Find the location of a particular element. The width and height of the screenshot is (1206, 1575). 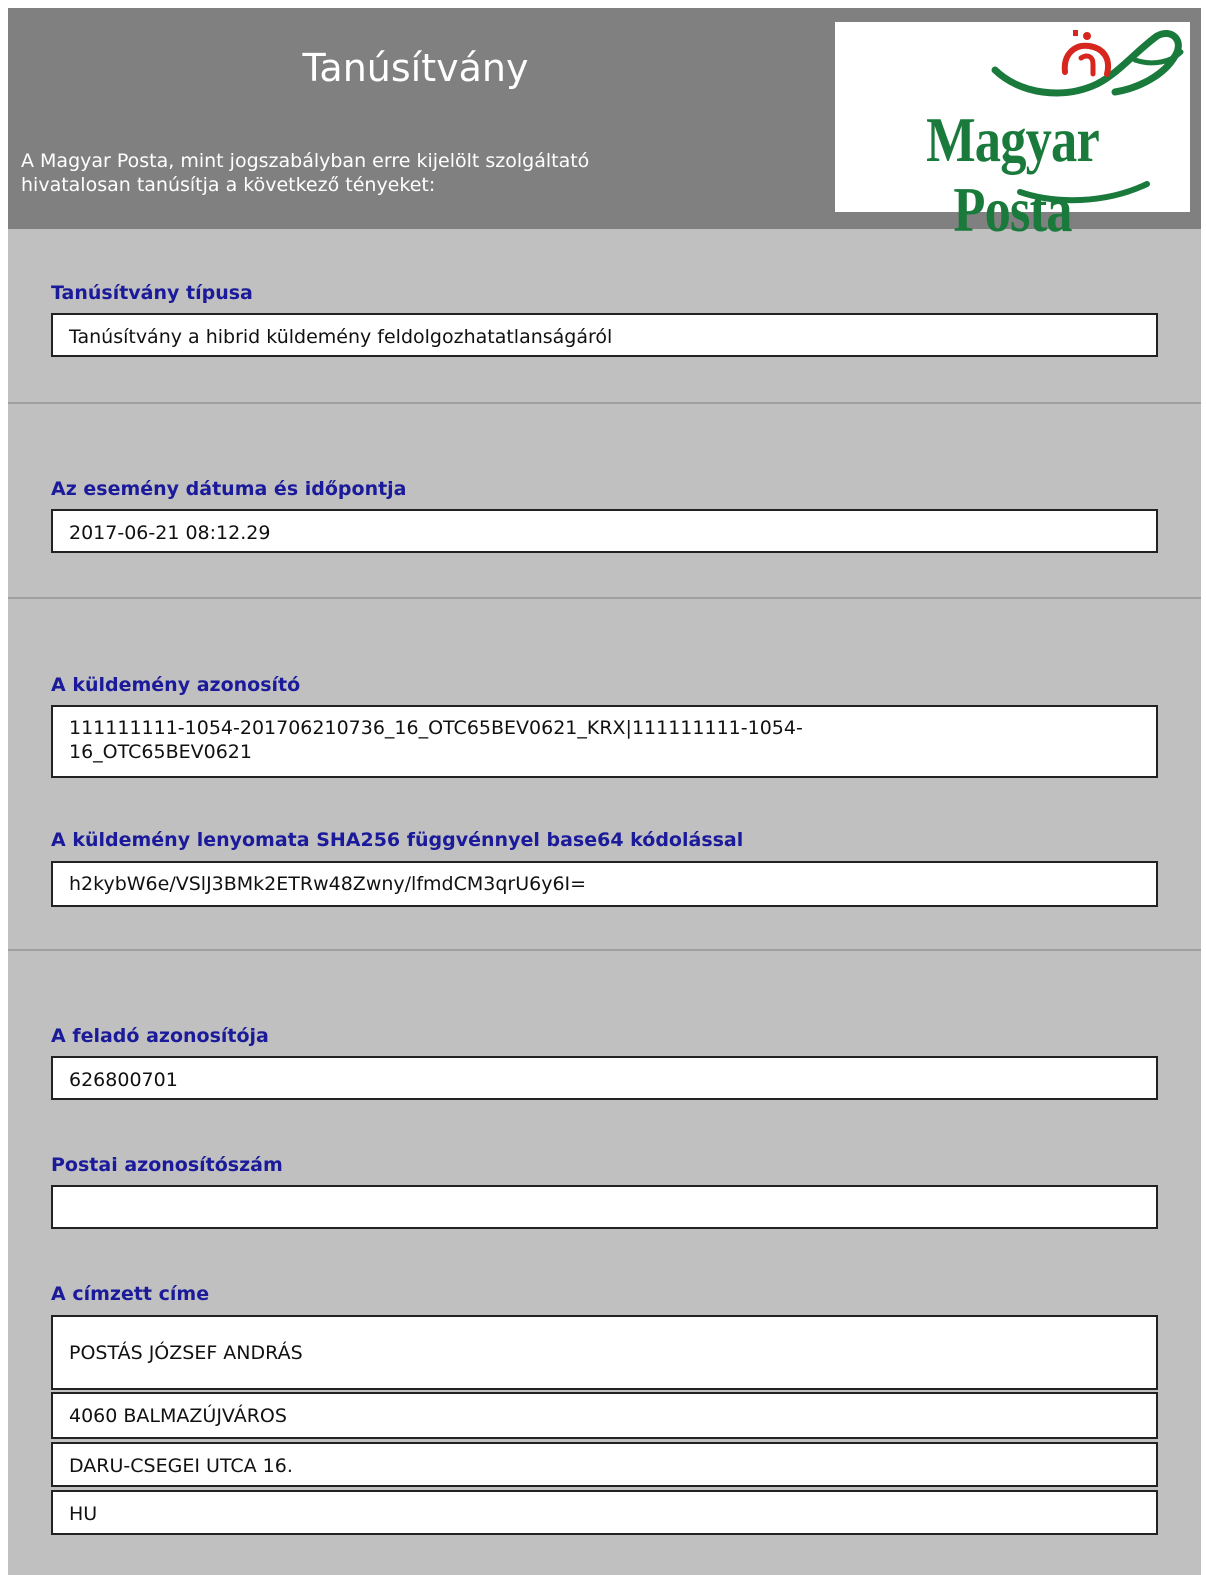

magyar-posta-logo: Magyar Posta is located at coordinates (1012, 133).